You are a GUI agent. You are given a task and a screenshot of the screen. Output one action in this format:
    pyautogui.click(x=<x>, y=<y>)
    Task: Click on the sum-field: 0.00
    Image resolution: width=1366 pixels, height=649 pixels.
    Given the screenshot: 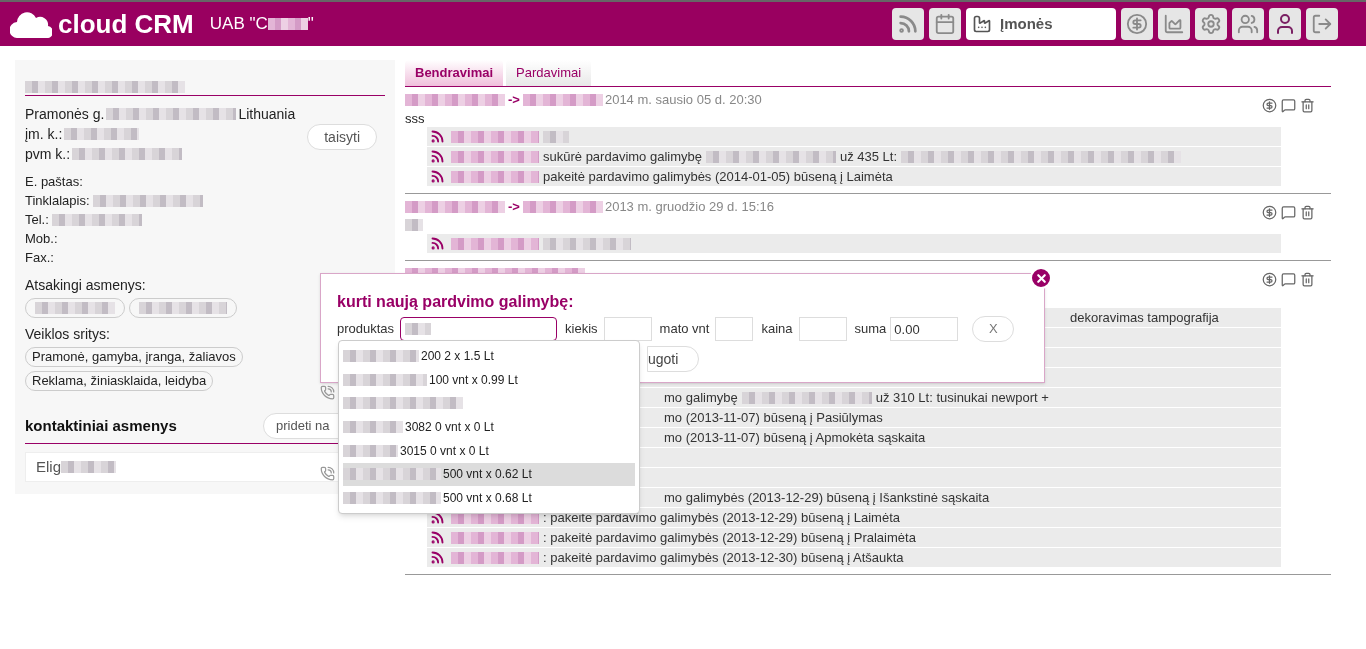 What is the action you would take?
    pyautogui.click(x=924, y=329)
    